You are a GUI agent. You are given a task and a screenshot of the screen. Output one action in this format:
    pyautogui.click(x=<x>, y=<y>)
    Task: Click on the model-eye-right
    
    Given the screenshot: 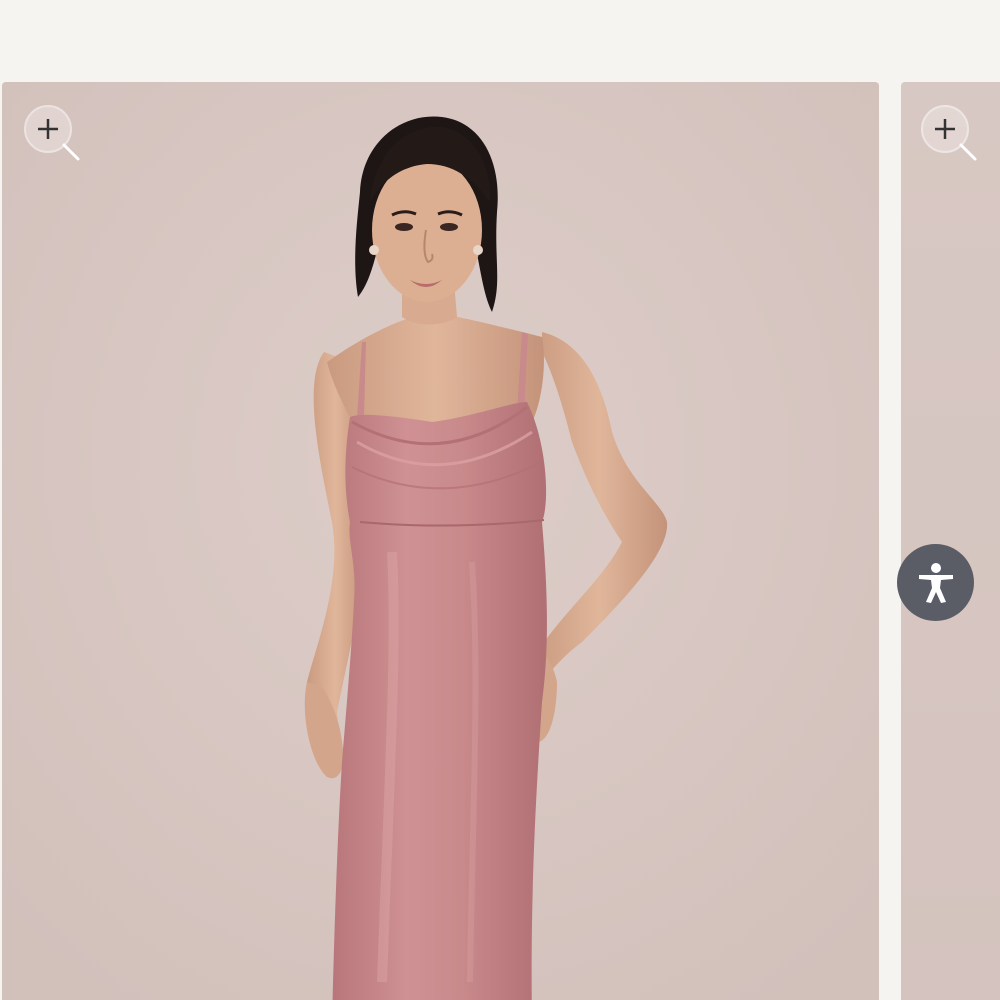 What is the action you would take?
    pyautogui.click(x=449, y=227)
    